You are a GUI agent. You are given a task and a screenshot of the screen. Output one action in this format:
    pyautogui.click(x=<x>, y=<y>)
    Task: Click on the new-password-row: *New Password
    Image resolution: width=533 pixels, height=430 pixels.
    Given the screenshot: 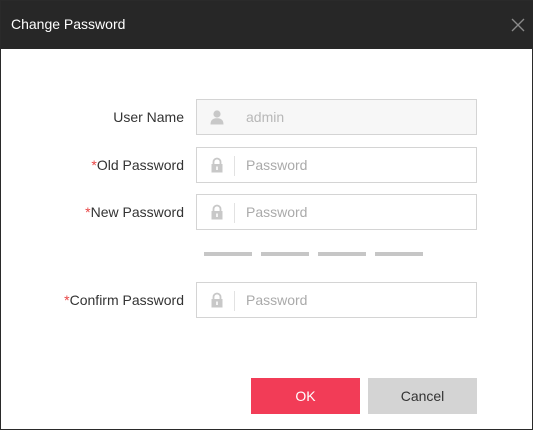 What is the action you would take?
    pyautogui.click(x=267, y=212)
    